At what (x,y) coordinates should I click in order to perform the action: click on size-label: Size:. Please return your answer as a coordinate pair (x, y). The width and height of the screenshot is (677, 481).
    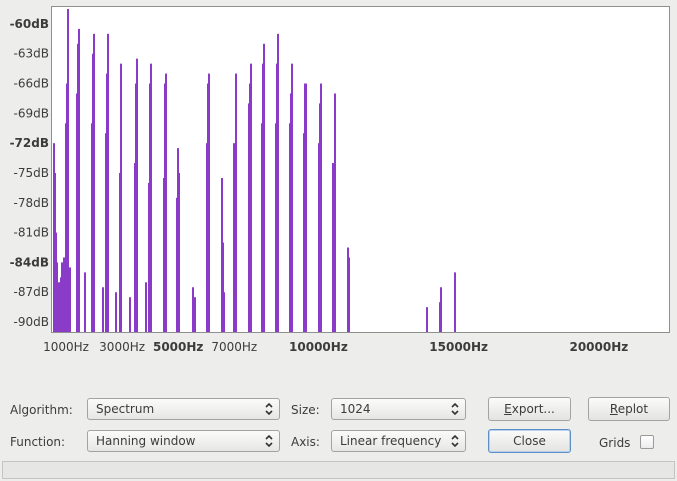
    Looking at the image, I should click on (305, 410).